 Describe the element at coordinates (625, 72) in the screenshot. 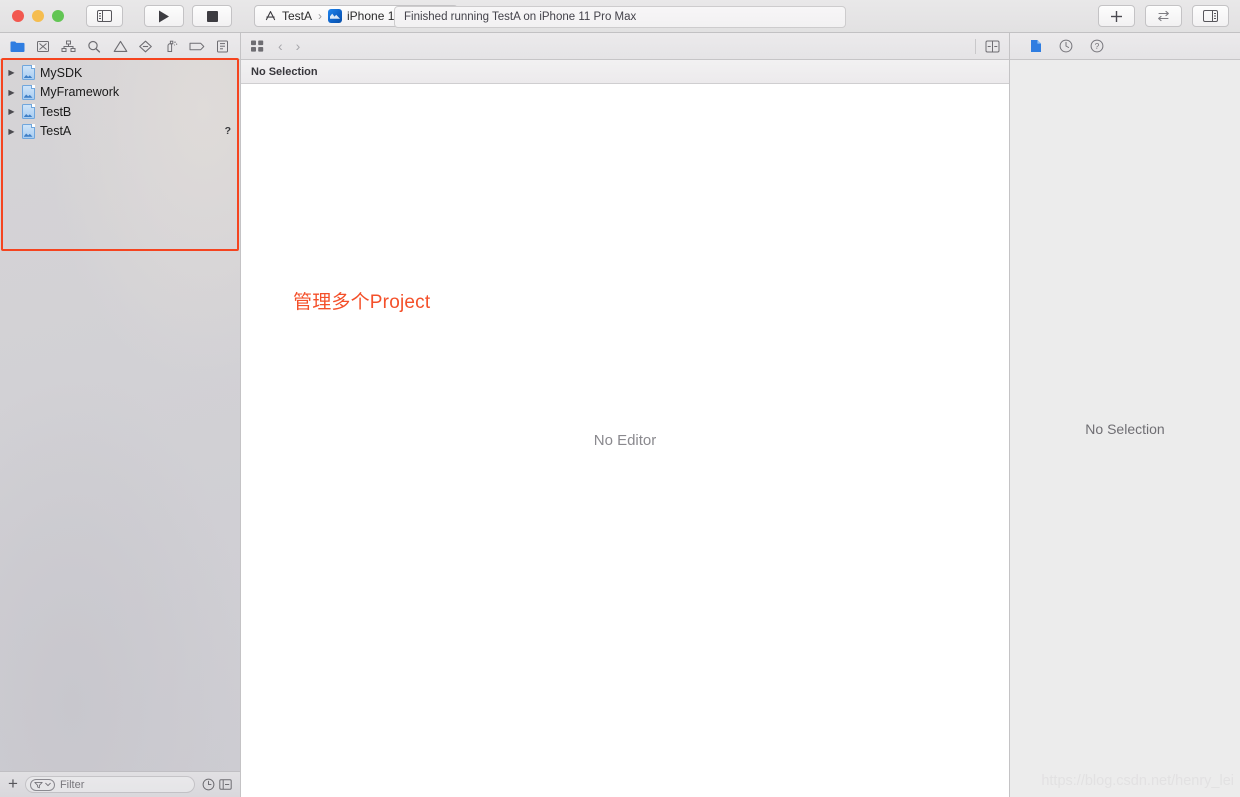

I see `editor-jump-bar: No Selection` at that location.